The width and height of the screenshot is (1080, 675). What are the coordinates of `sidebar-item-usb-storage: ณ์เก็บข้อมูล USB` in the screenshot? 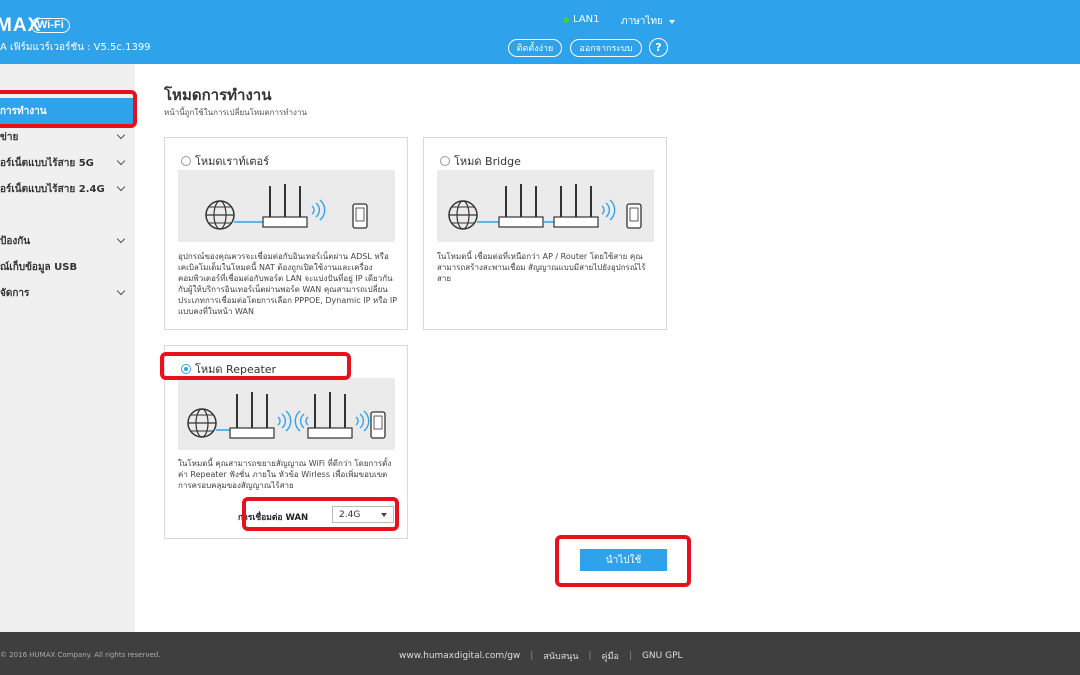 It's located at (66, 267).